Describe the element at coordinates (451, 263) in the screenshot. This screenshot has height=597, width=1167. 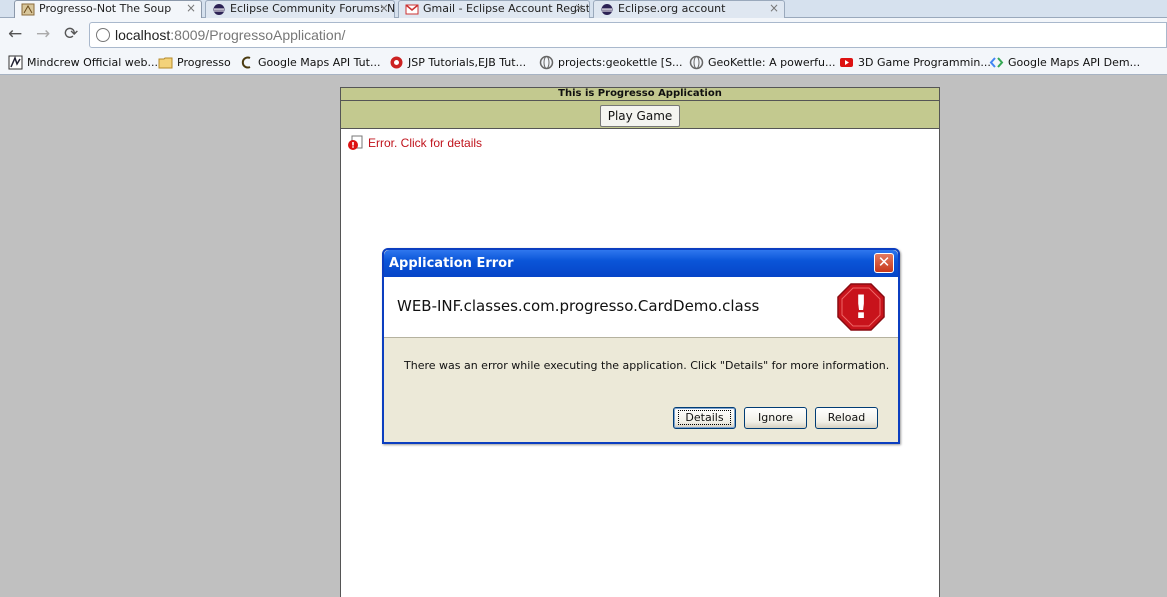
I see `dialog-title: Application Error` at that location.